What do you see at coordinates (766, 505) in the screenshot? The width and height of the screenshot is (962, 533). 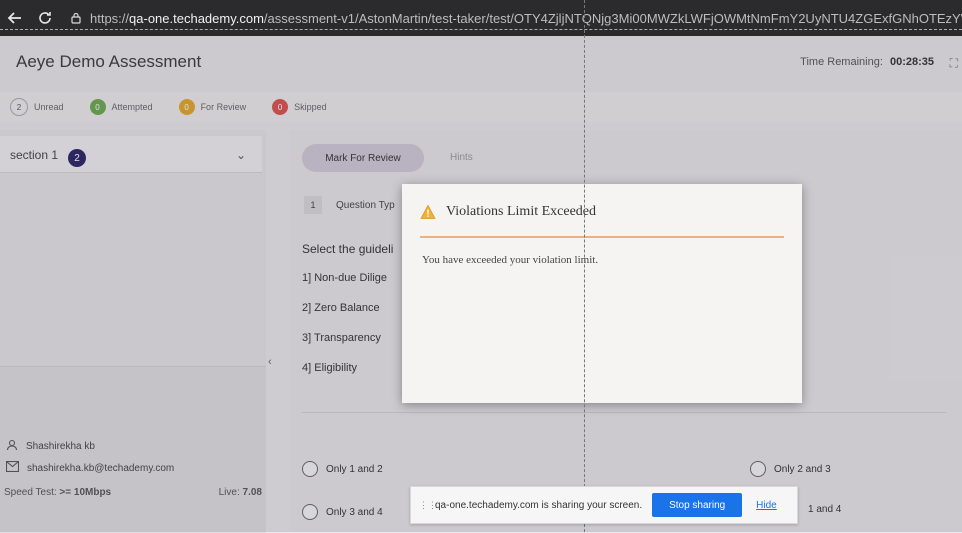 I see `hide-link: Hide` at bounding box center [766, 505].